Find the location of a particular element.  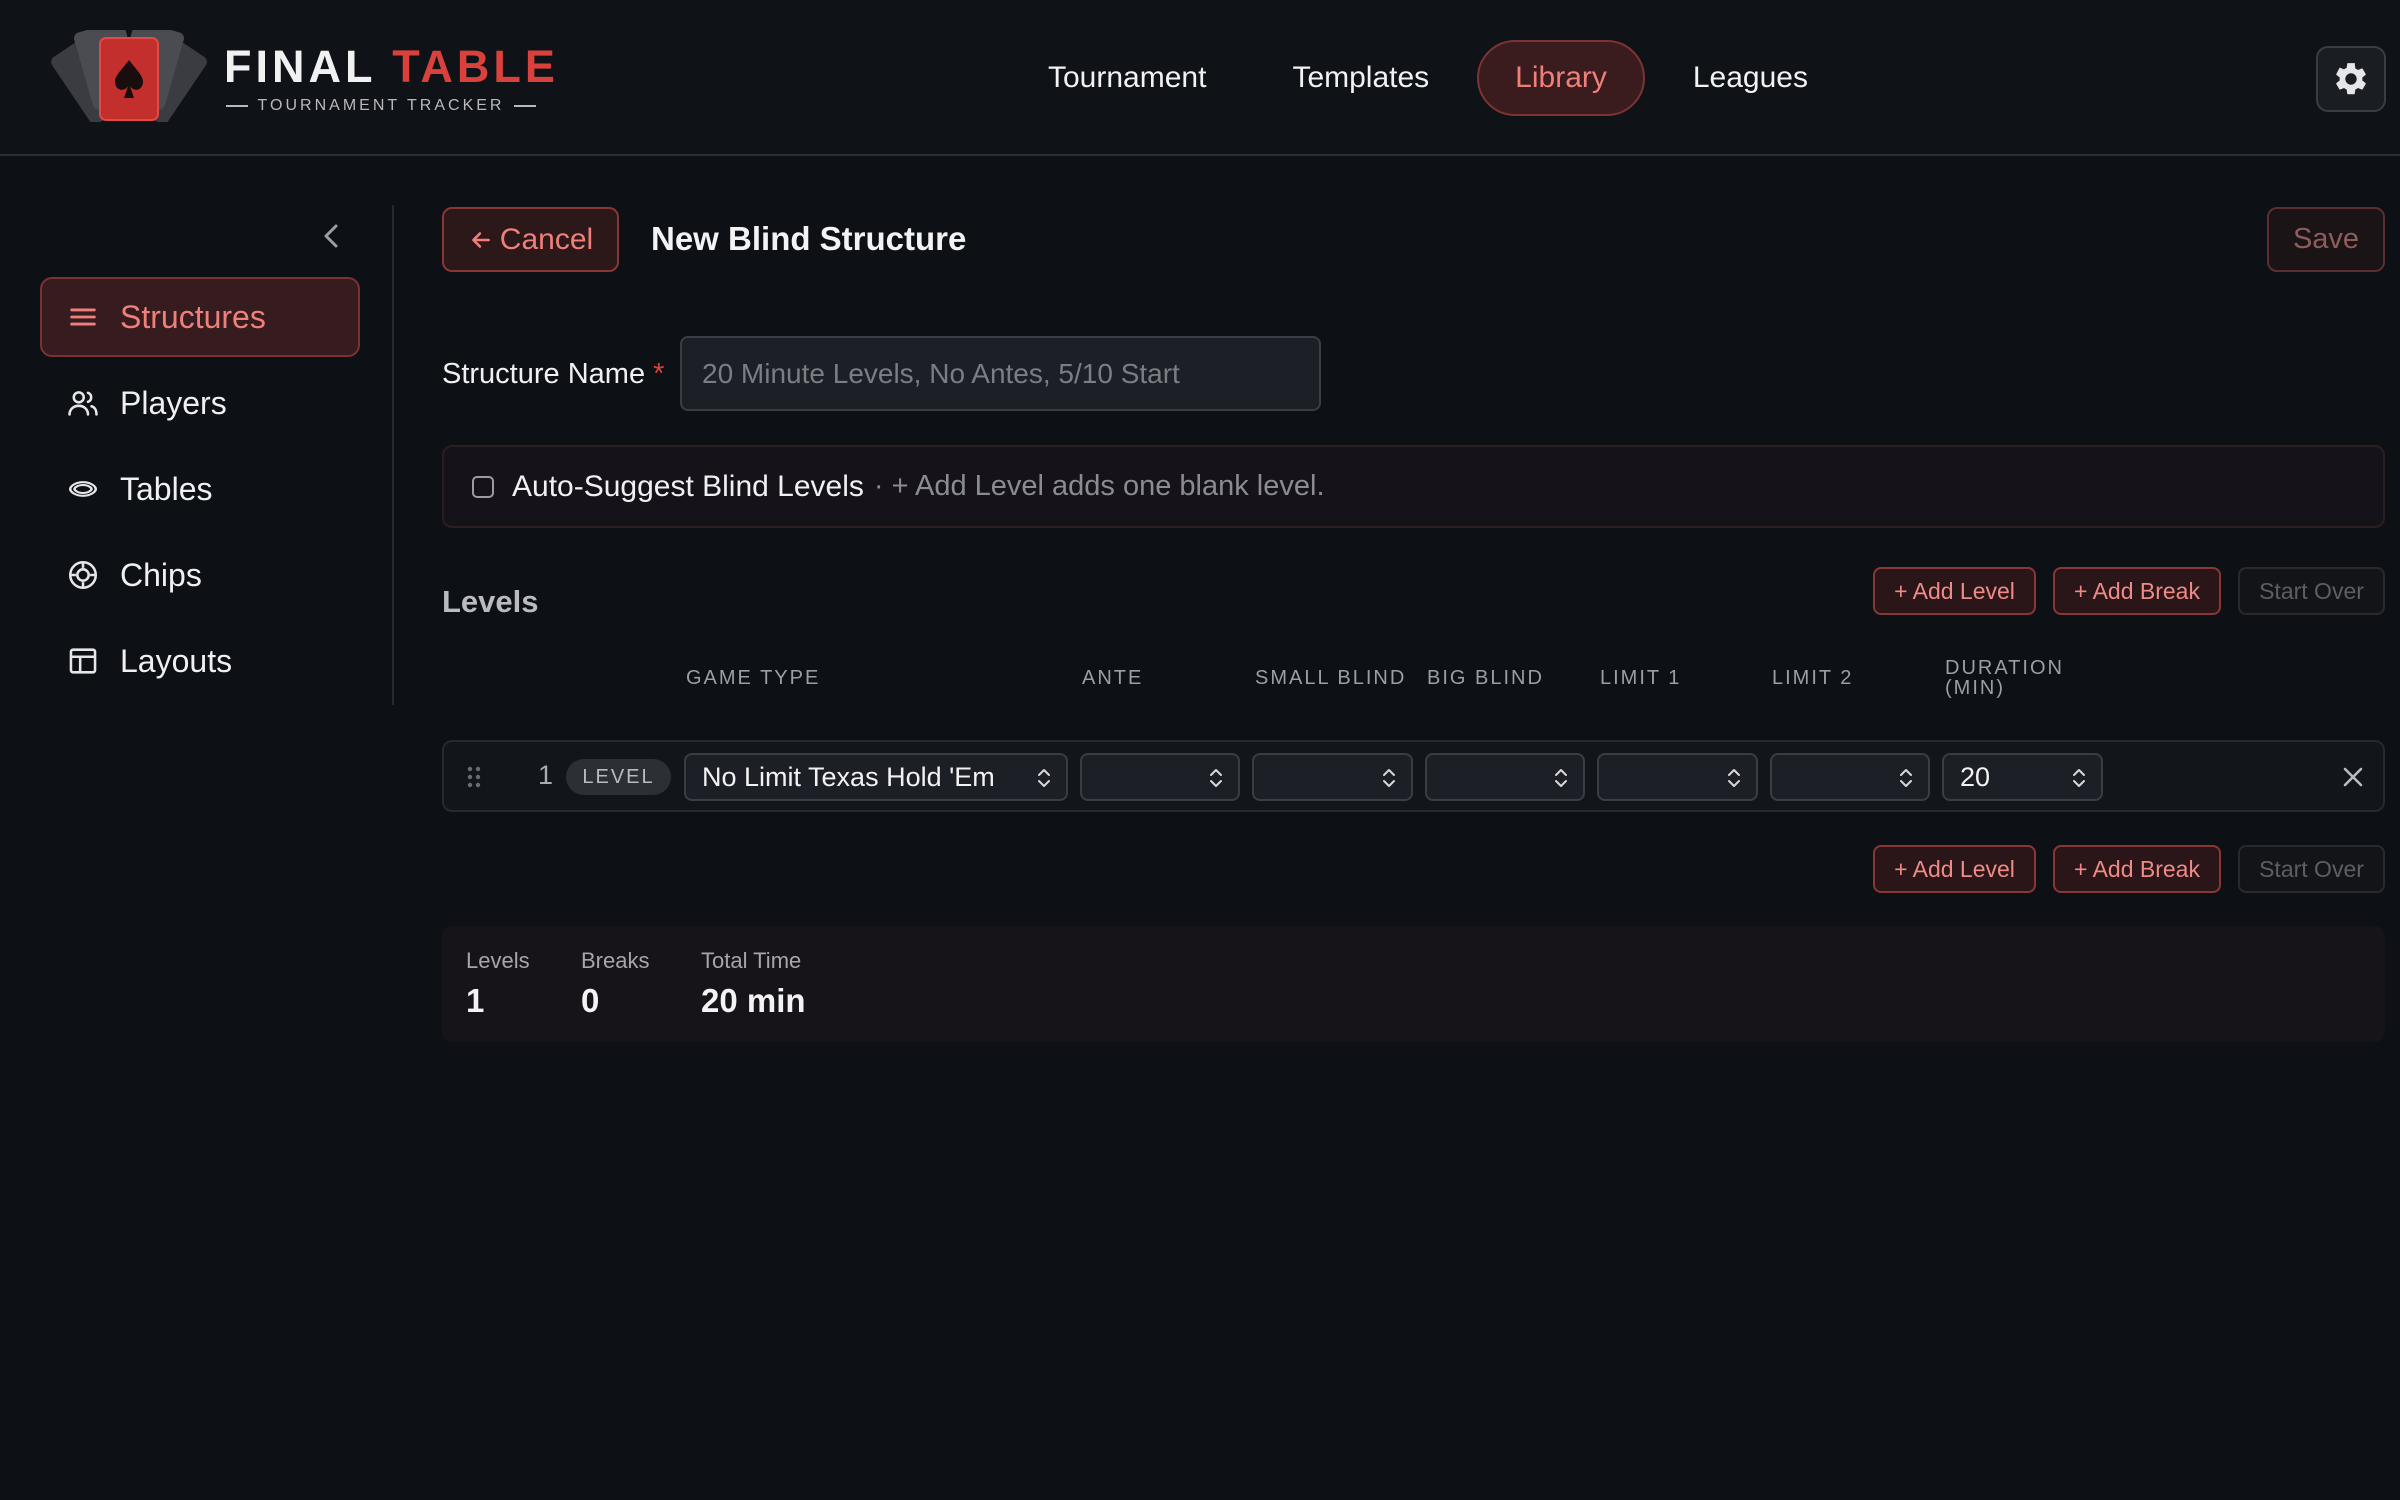

sidebar-item-structures: Structures is located at coordinates (200, 317).